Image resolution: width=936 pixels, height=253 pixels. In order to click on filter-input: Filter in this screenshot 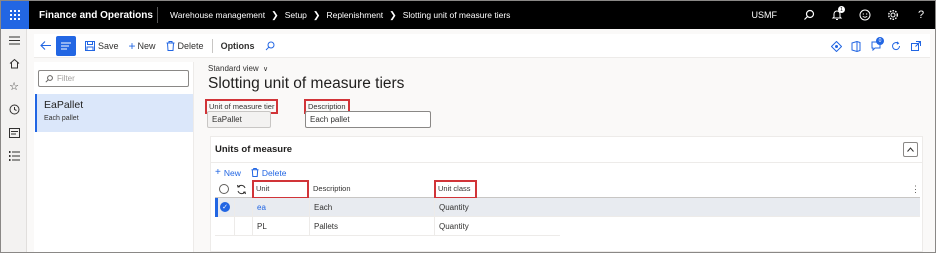, I will do `click(113, 78)`.